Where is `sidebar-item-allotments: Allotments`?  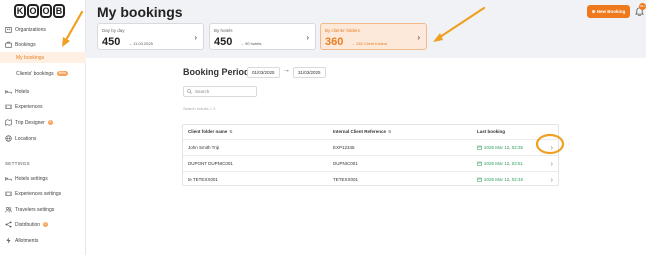
sidebar-item-allotments: Allotments is located at coordinates (43, 240).